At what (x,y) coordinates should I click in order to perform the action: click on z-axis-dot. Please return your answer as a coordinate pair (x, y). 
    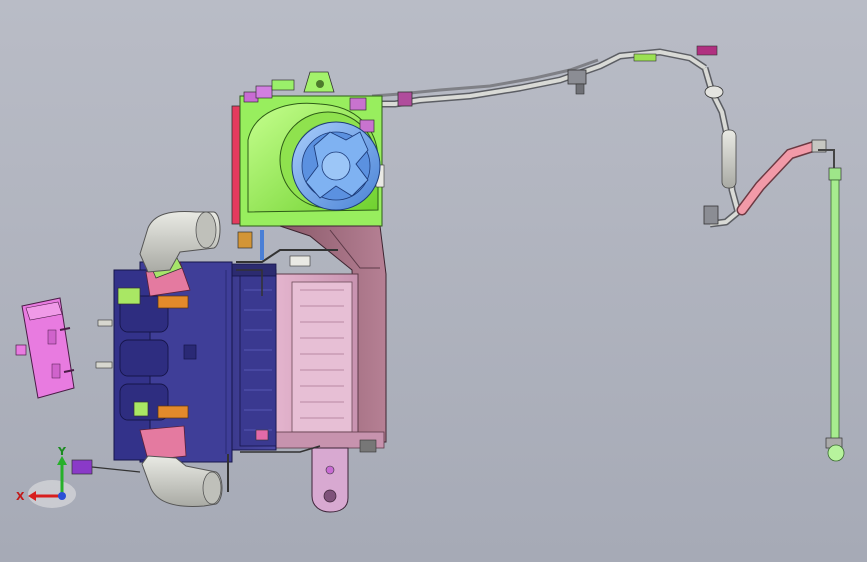
    Looking at the image, I should click on (62, 496).